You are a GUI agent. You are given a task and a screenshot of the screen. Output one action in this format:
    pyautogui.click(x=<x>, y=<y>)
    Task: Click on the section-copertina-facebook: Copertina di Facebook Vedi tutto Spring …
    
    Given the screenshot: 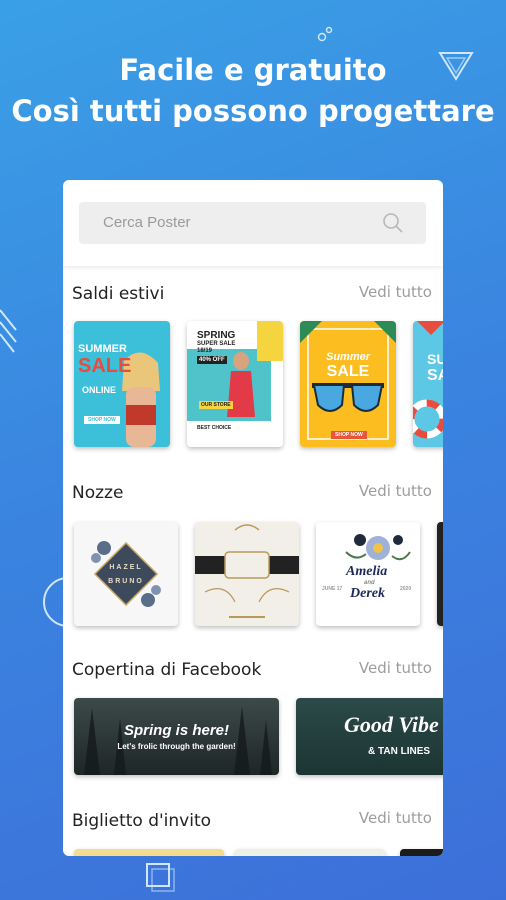 What is the action you would take?
    pyautogui.click(x=253, y=721)
    